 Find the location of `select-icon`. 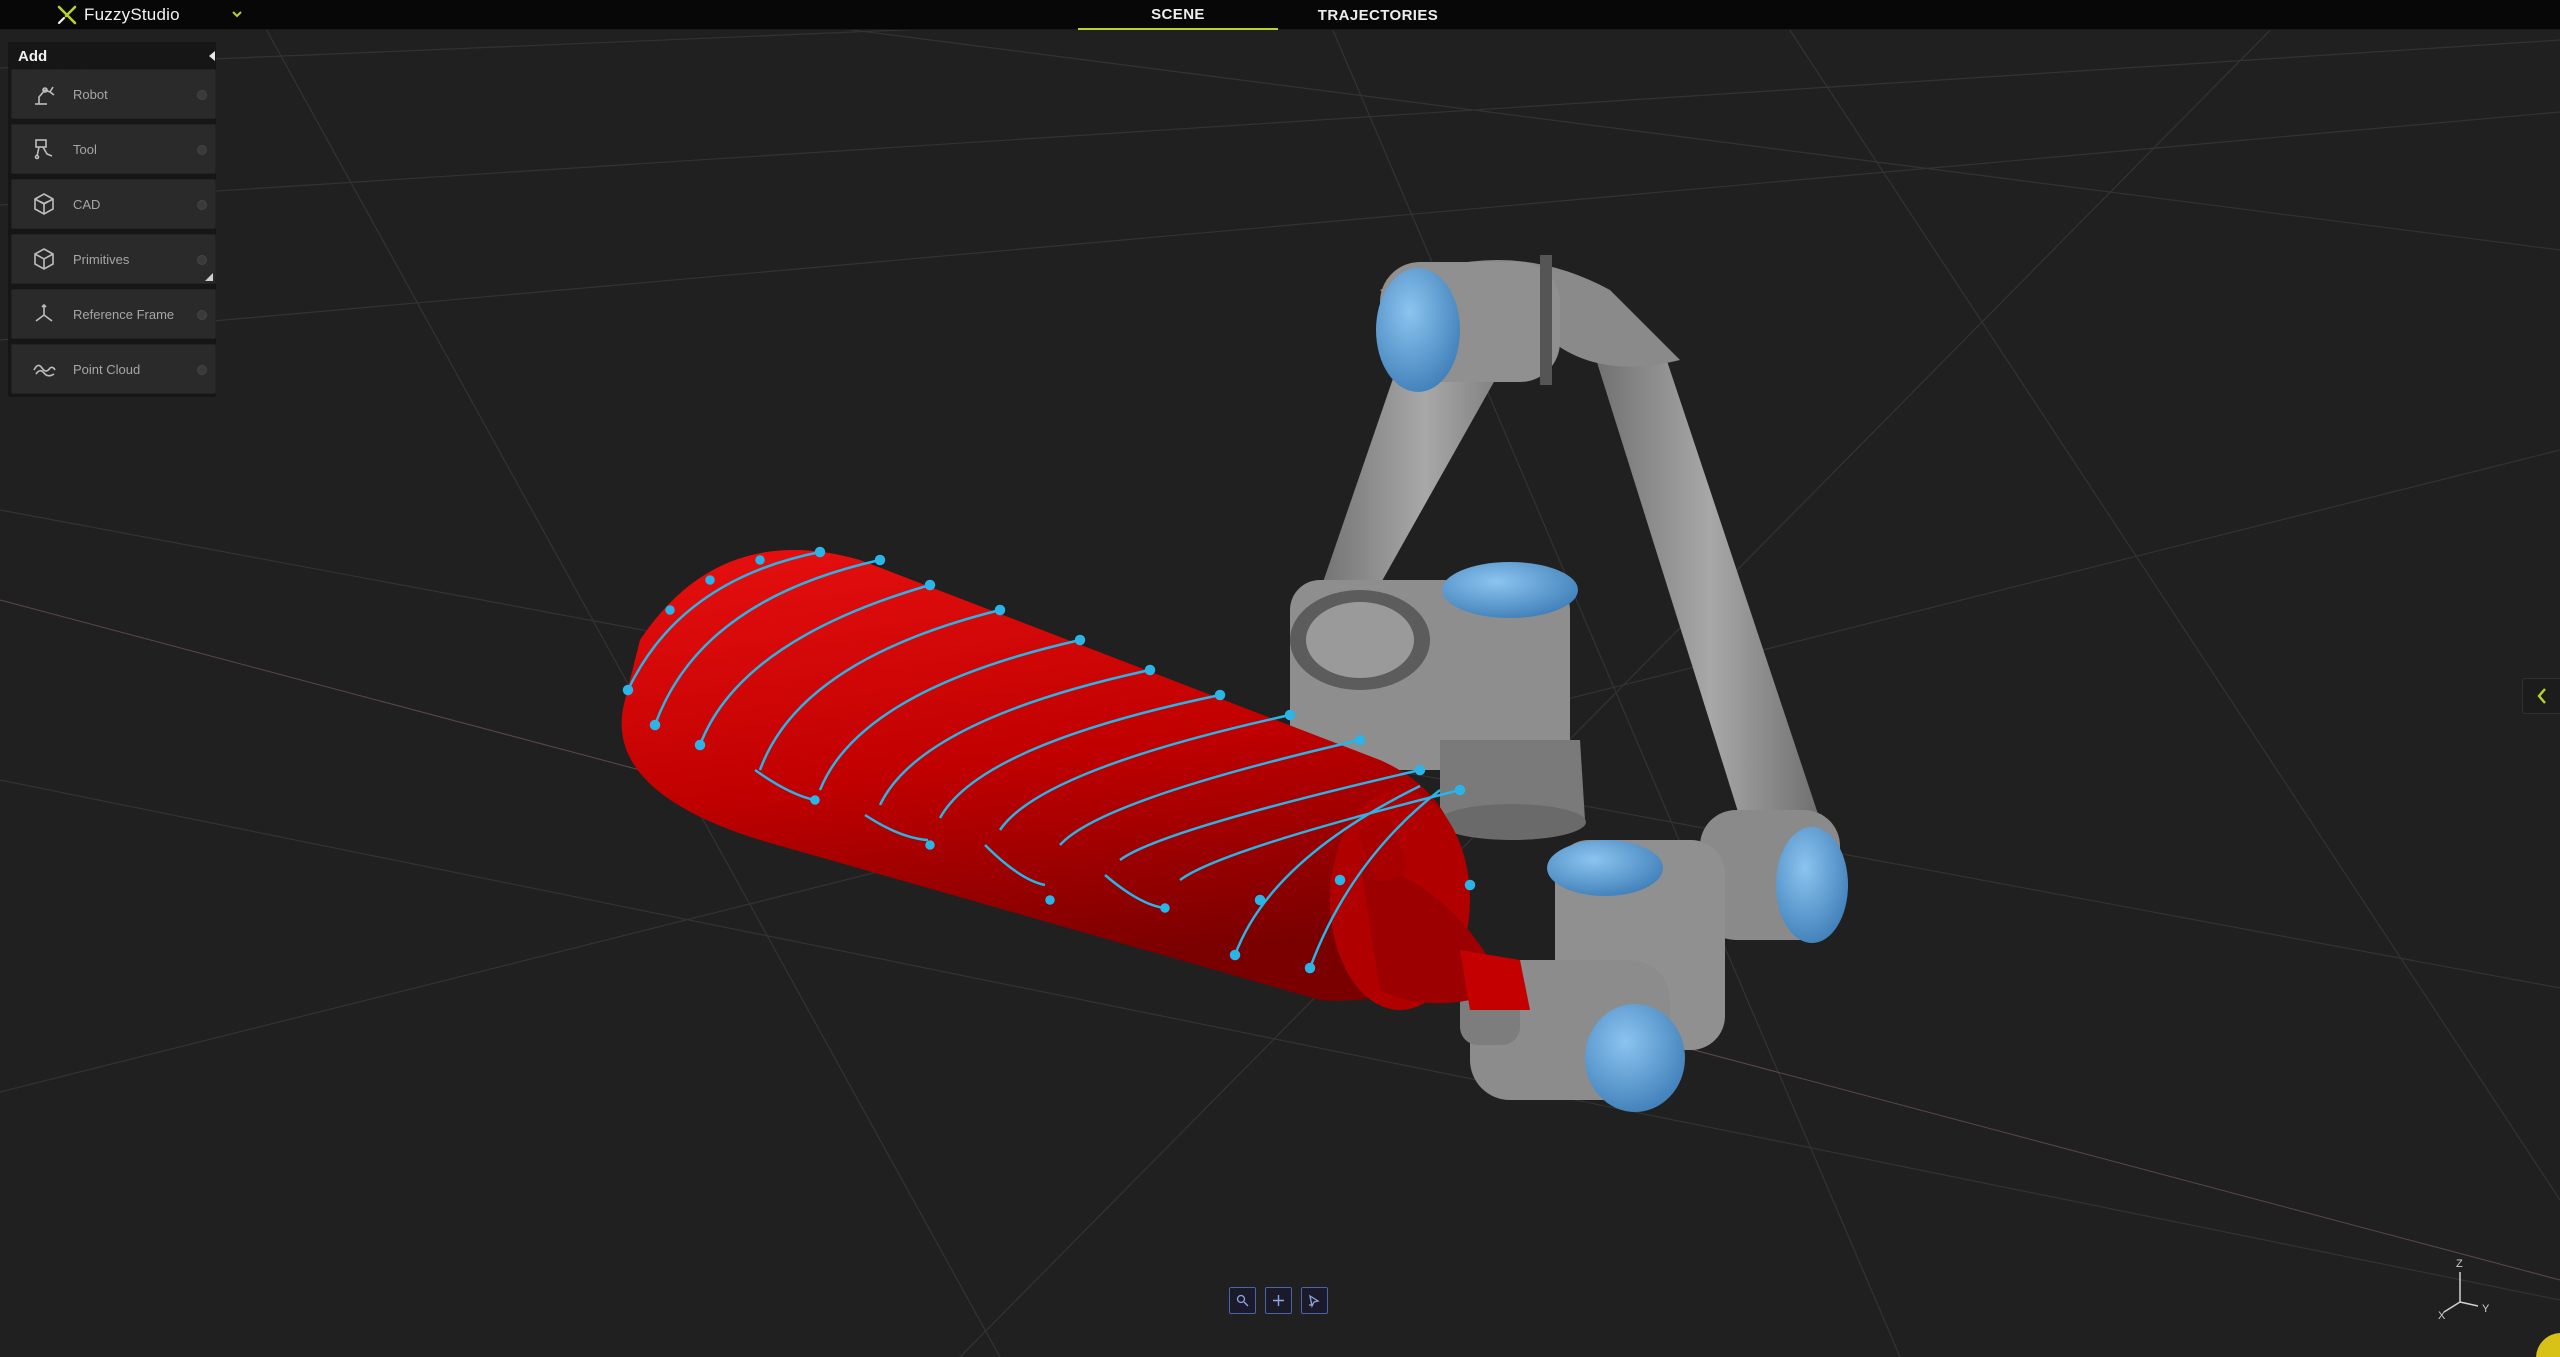

select-icon is located at coordinates (1314, 1301).